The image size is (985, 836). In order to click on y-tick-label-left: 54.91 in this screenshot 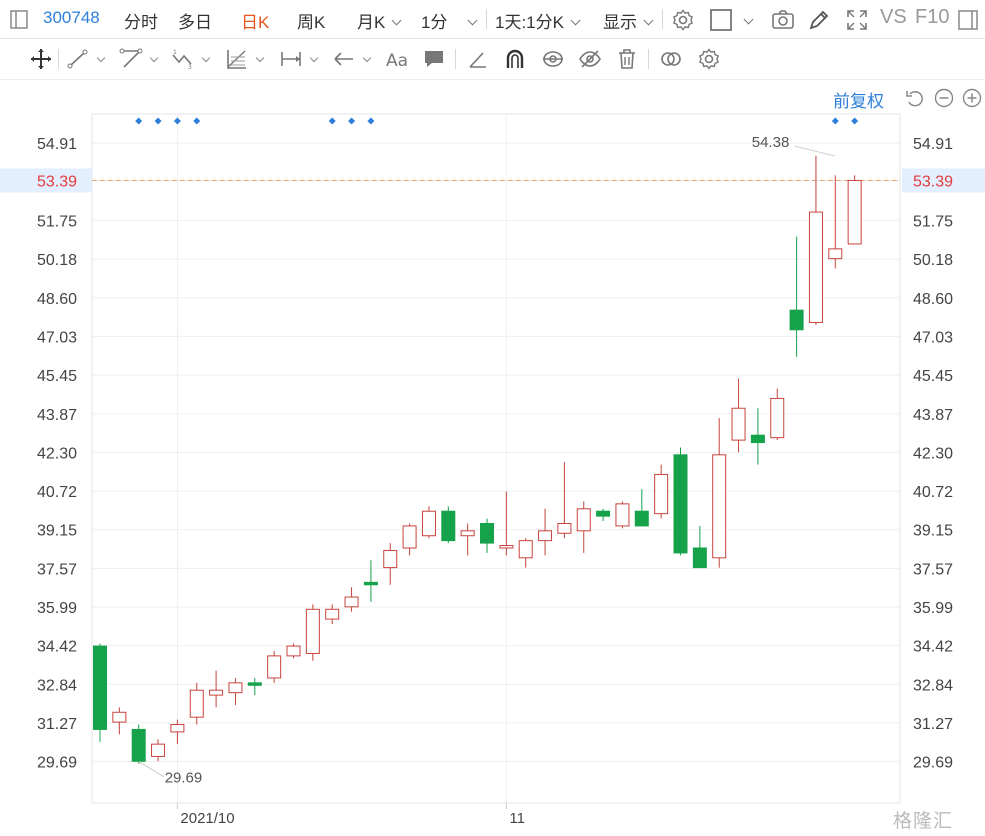, I will do `click(57, 144)`.